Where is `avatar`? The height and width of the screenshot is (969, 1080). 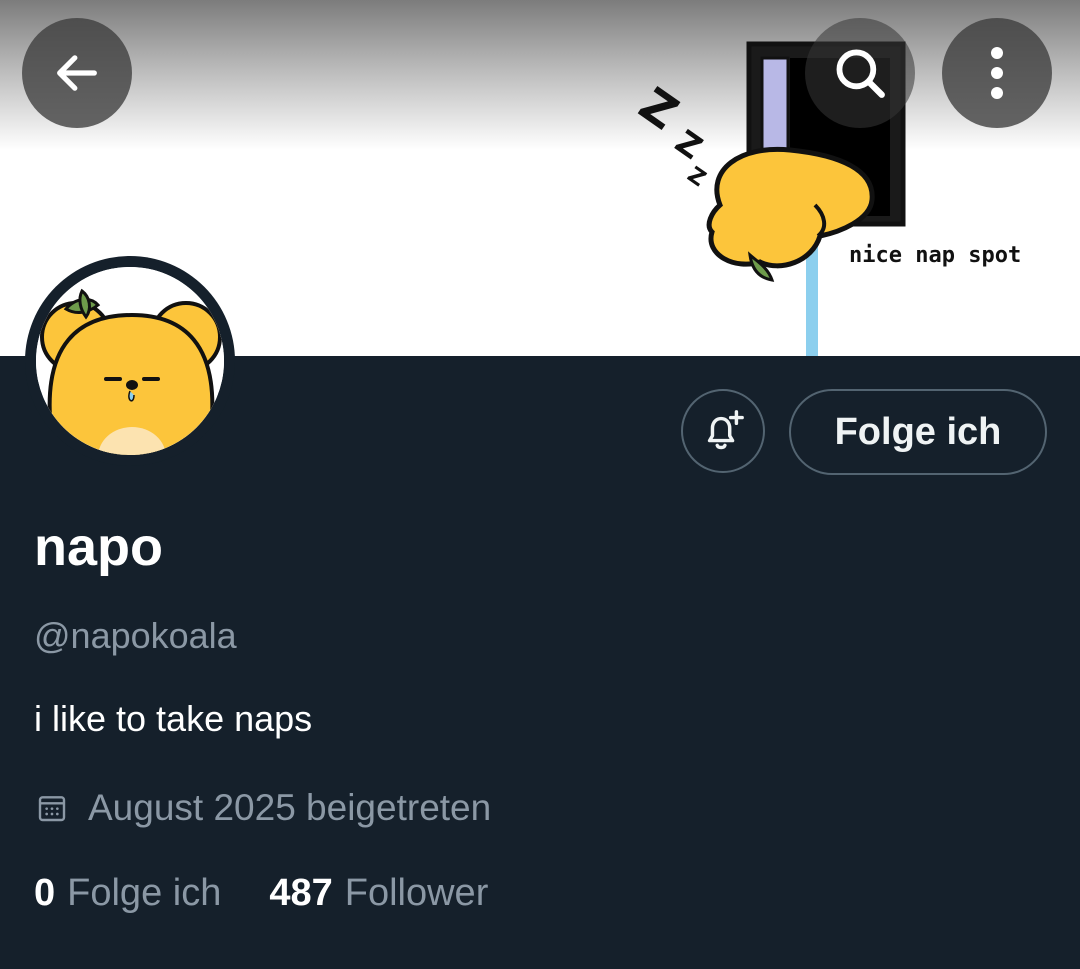
avatar is located at coordinates (130, 361).